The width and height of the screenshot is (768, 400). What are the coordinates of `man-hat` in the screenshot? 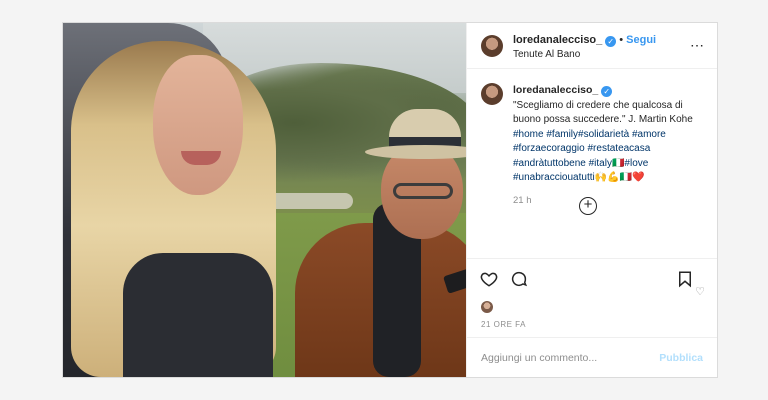 It's located at (415, 137).